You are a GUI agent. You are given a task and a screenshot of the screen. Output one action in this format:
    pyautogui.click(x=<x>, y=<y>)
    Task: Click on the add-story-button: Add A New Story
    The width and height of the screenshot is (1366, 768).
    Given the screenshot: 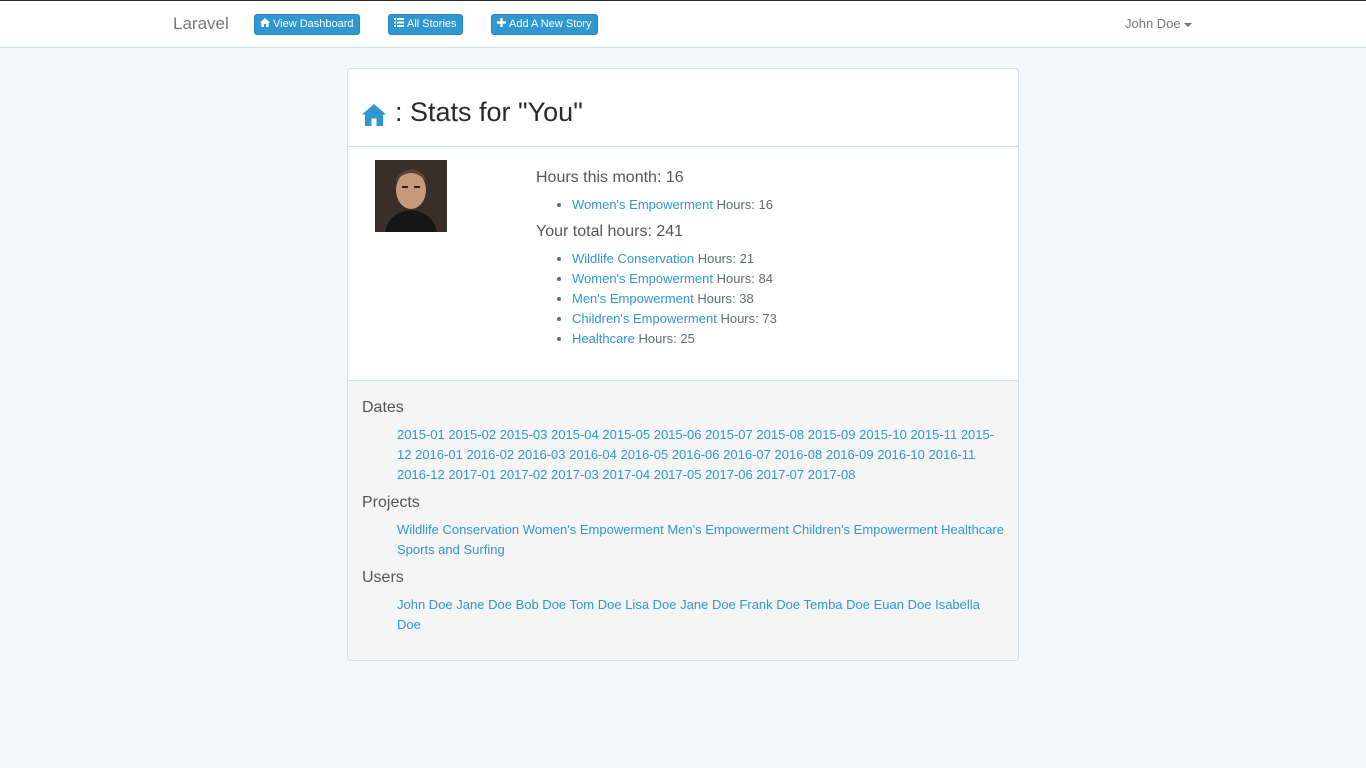 What is the action you would take?
    pyautogui.click(x=544, y=24)
    